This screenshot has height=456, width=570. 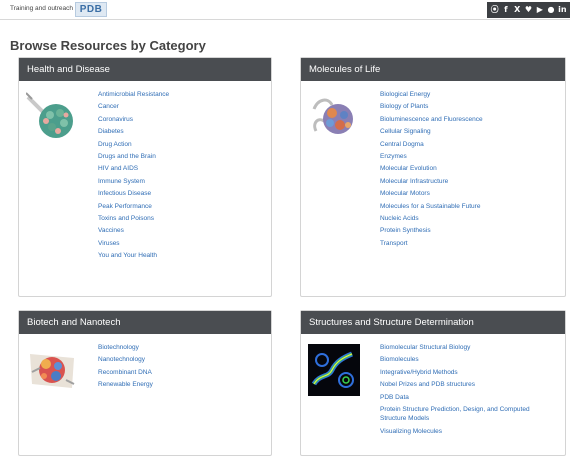 What do you see at coordinates (431, 158) in the screenshot?
I see `link-enzymes: Enzymes` at bounding box center [431, 158].